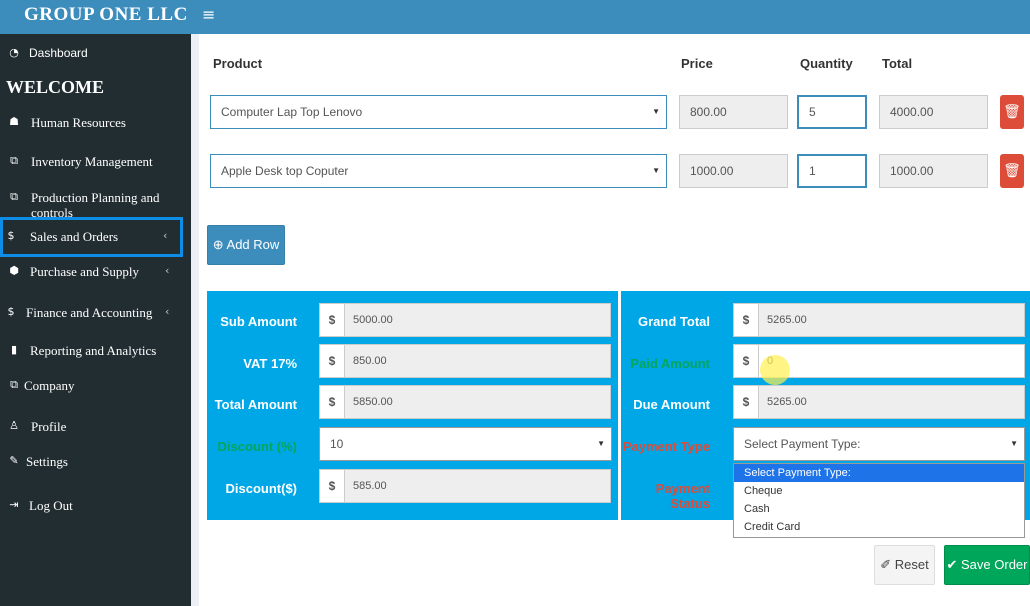 The width and height of the screenshot is (1030, 606). Describe the element at coordinates (674, 321) in the screenshot. I see `grand-total-label: Grand Total` at that location.